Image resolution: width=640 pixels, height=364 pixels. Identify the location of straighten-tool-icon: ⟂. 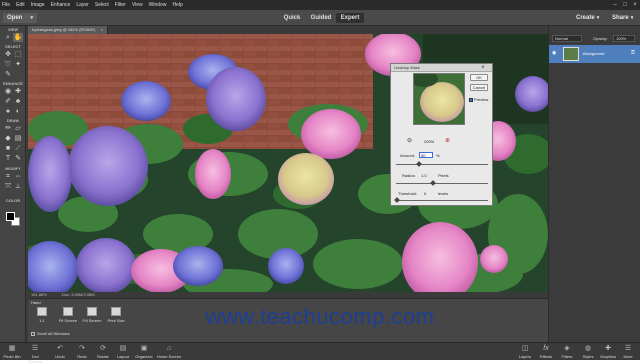
(18, 186).